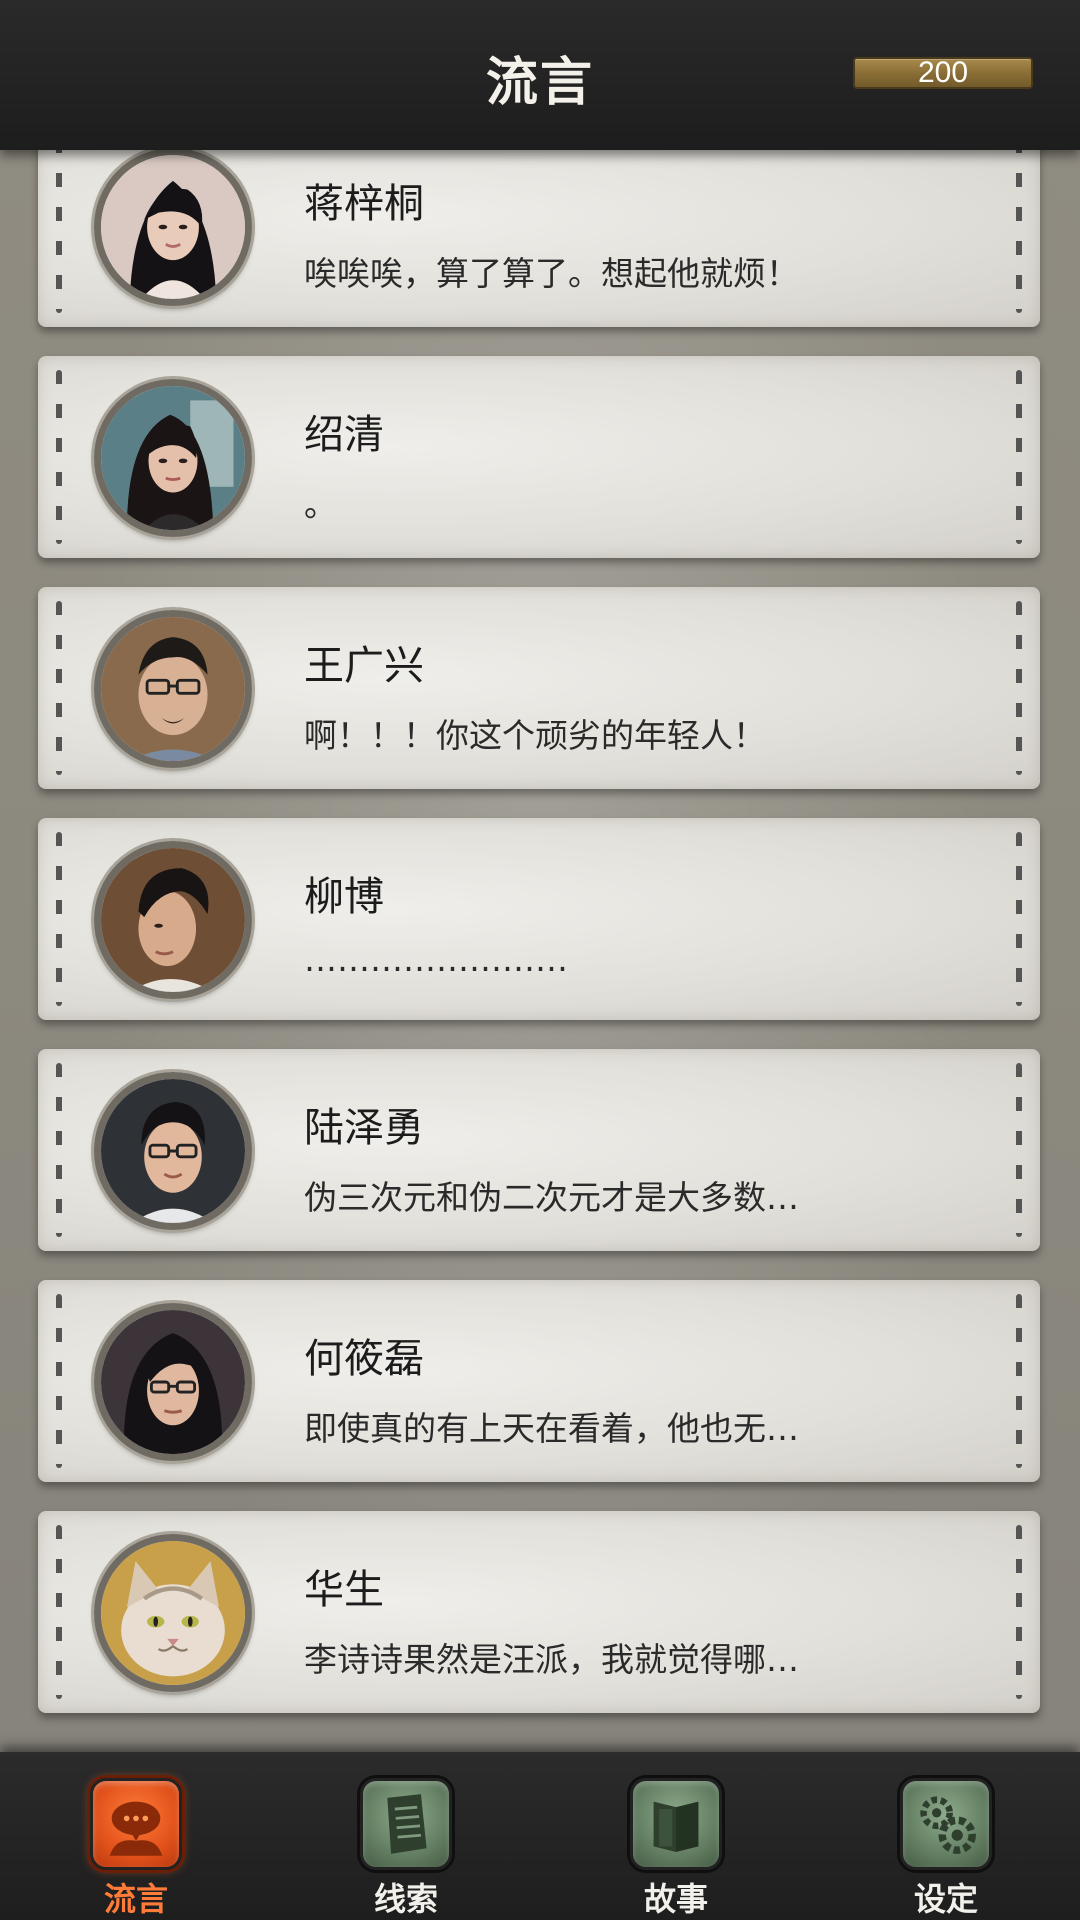 This screenshot has width=1080, height=1920. Describe the element at coordinates (364, 1359) in the screenshot. I see `sender-name: 何筱磊` at that location.